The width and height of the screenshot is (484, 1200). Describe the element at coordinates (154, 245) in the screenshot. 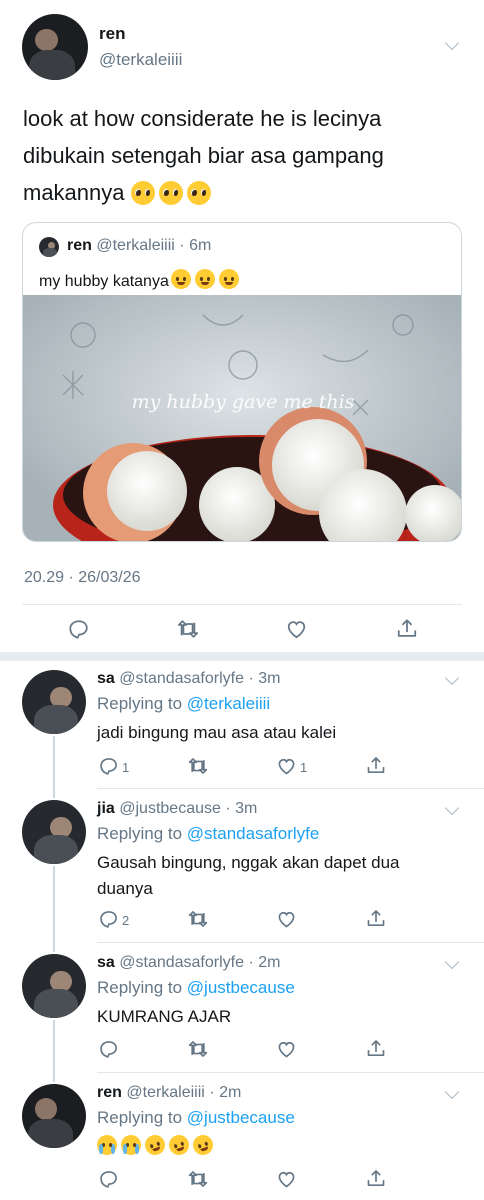

I see `quoted-handle-time: @terkaleiiii · 6m` at that location.